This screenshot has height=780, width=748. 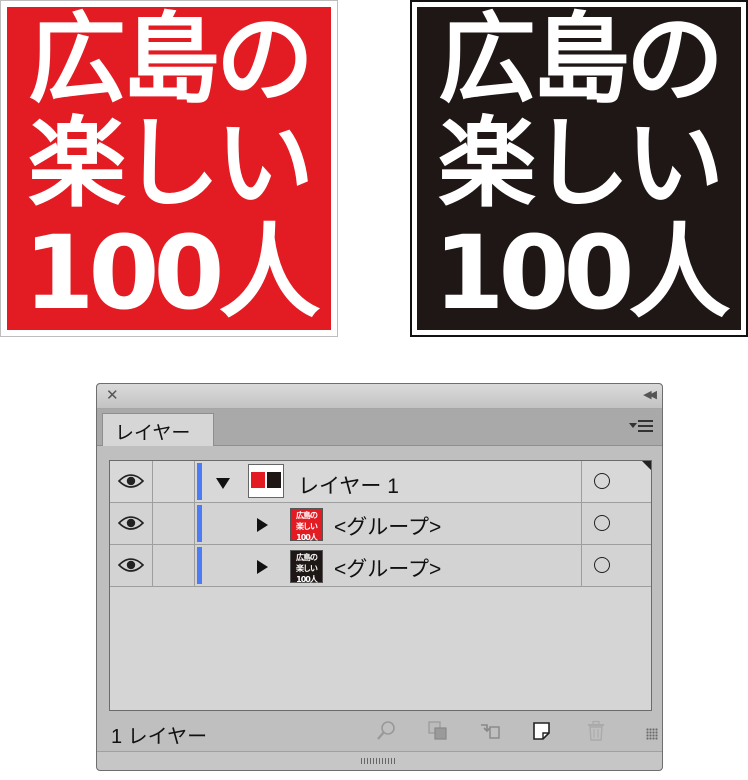 What do you see at coordinates (266, 481) in the screenshot?
I see `layer-thumbnail` at bounding box center [266, 481].